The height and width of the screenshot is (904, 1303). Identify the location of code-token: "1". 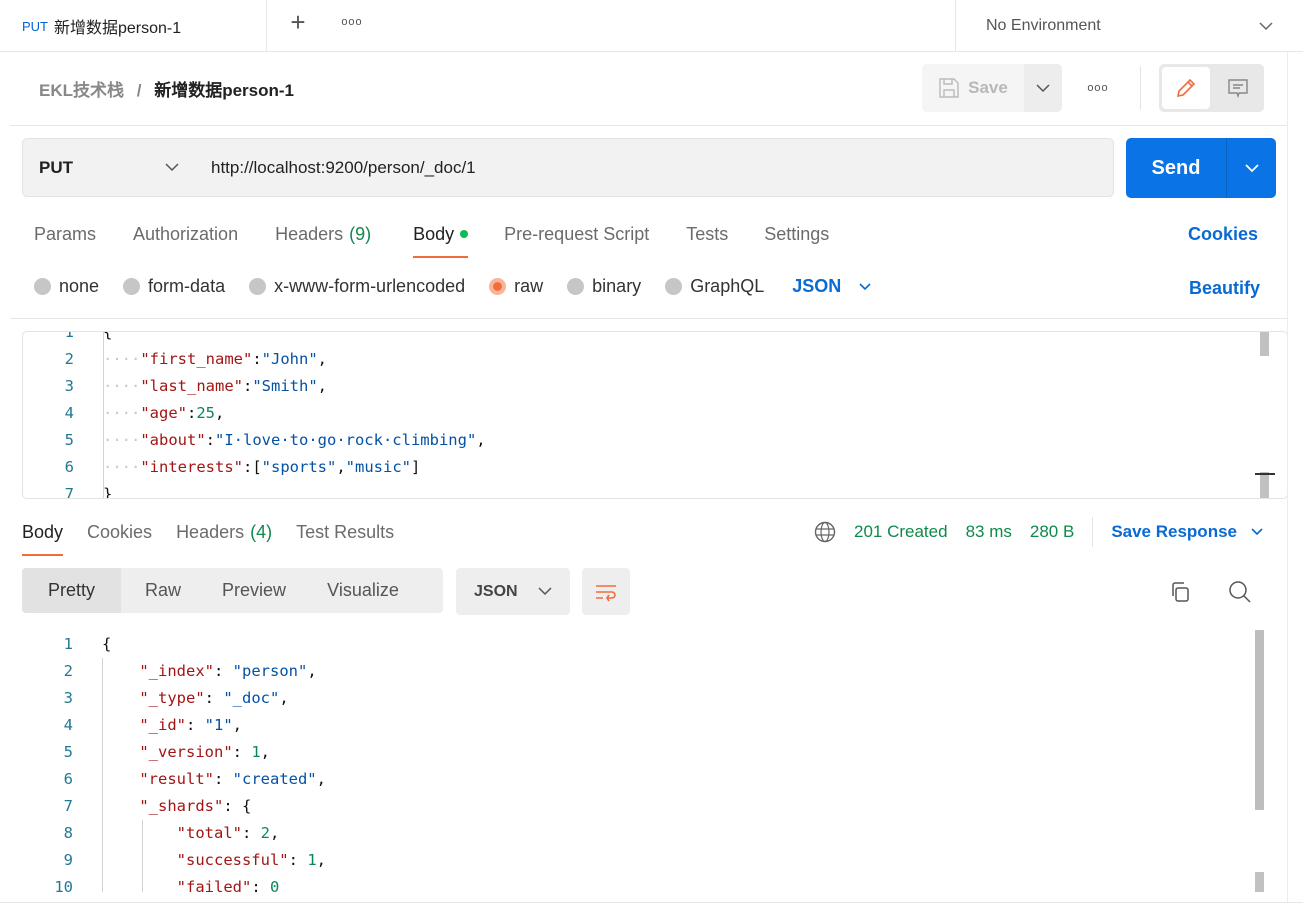
(218, 724).